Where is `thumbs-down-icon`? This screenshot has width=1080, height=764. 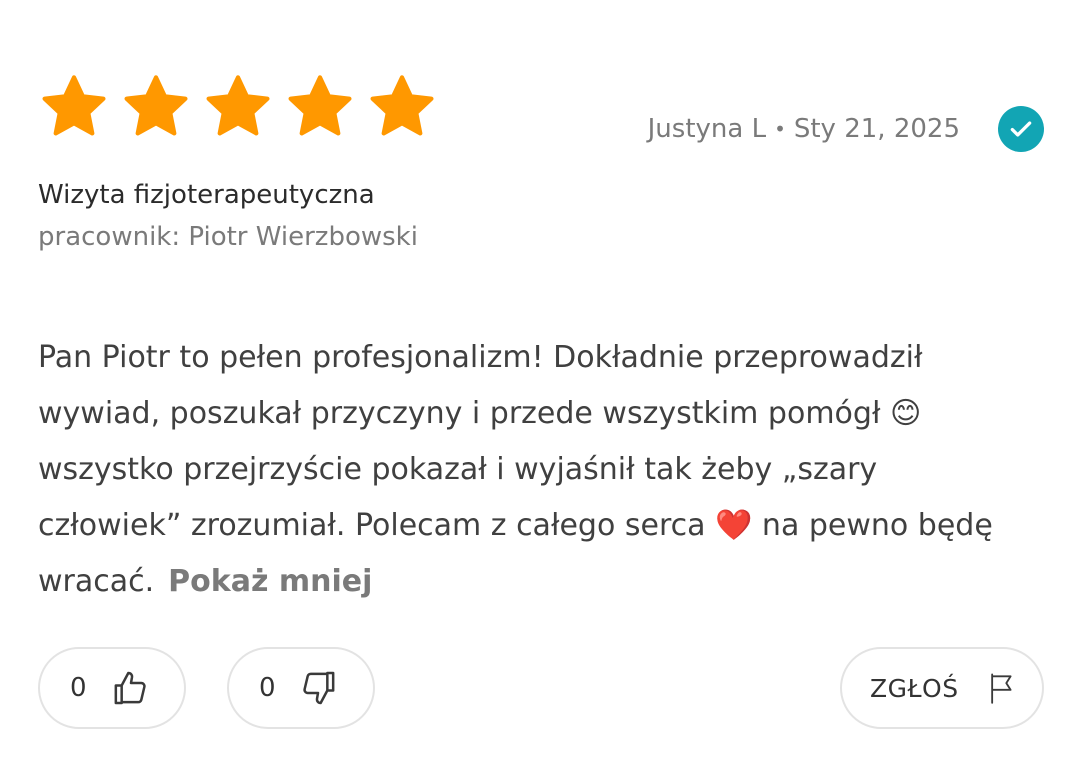 thumbs-down-icon is located at coordinates (319, 688).